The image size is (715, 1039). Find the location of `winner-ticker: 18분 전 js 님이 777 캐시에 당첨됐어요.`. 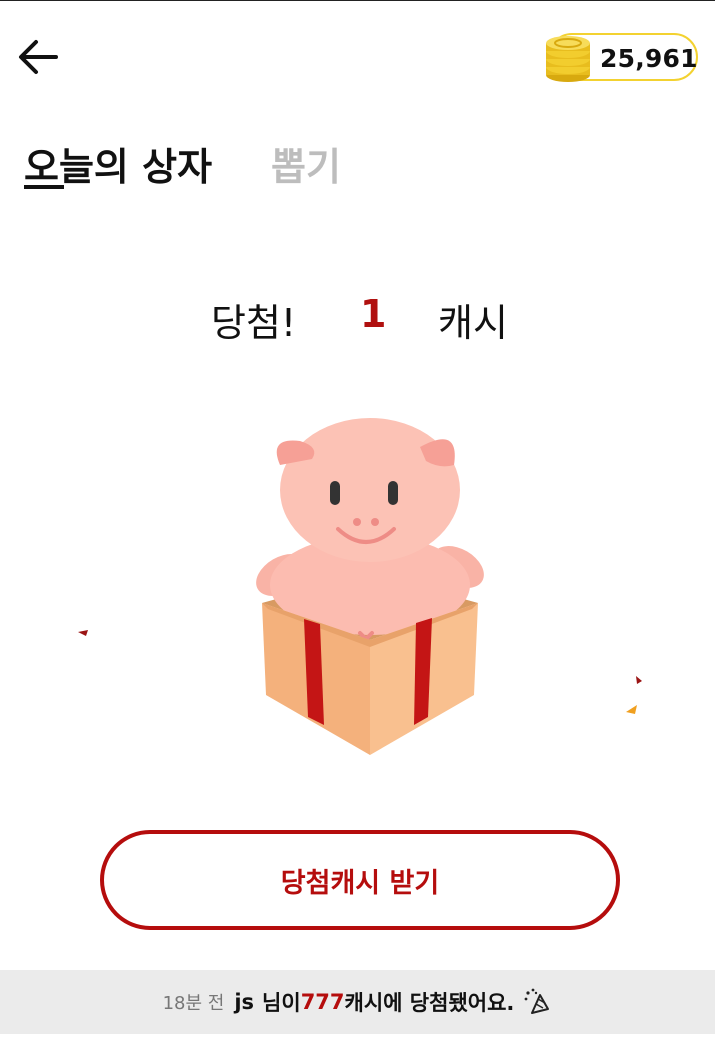

winner-ticker: 18분 전 js 님이 777 캐시에 당첨됐어요. is located at coordinates (357, 1002).